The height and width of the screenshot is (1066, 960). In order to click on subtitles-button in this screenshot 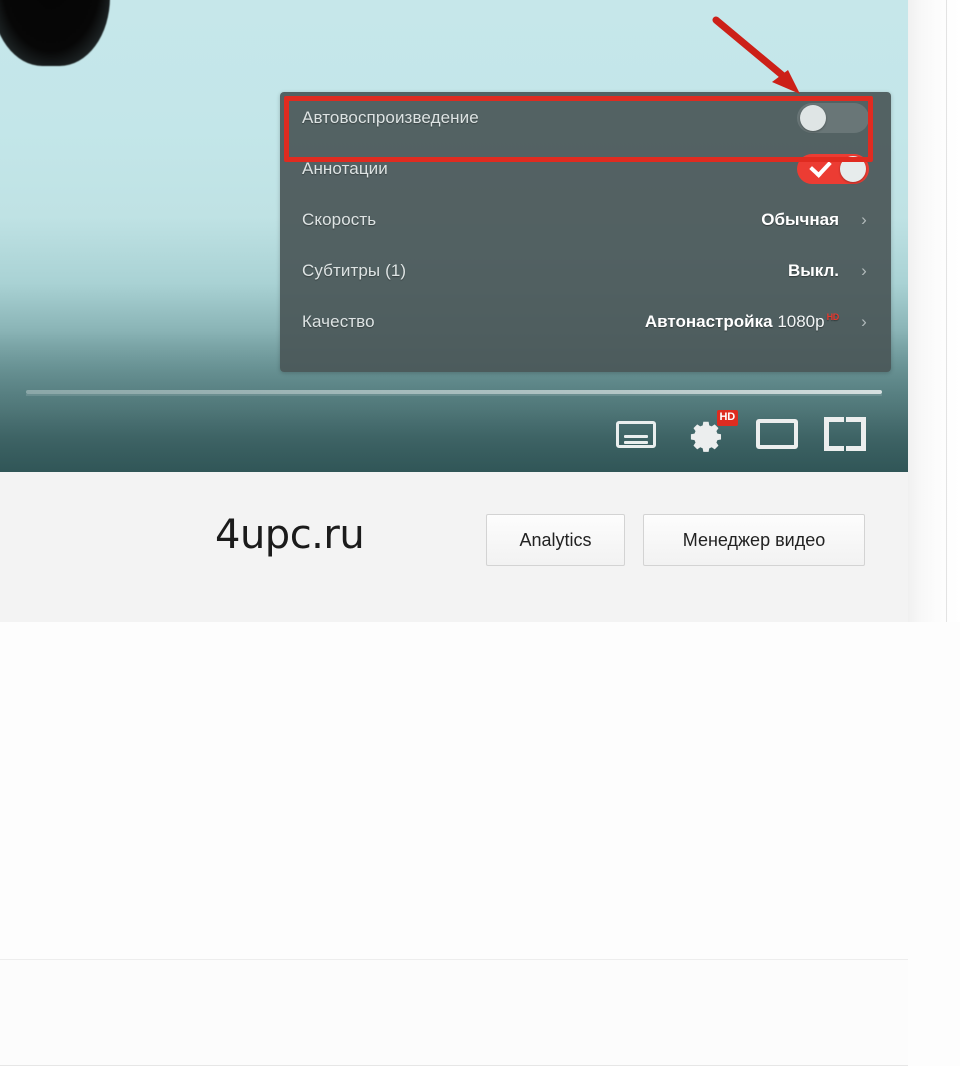, I will do `click(636, 434)`.